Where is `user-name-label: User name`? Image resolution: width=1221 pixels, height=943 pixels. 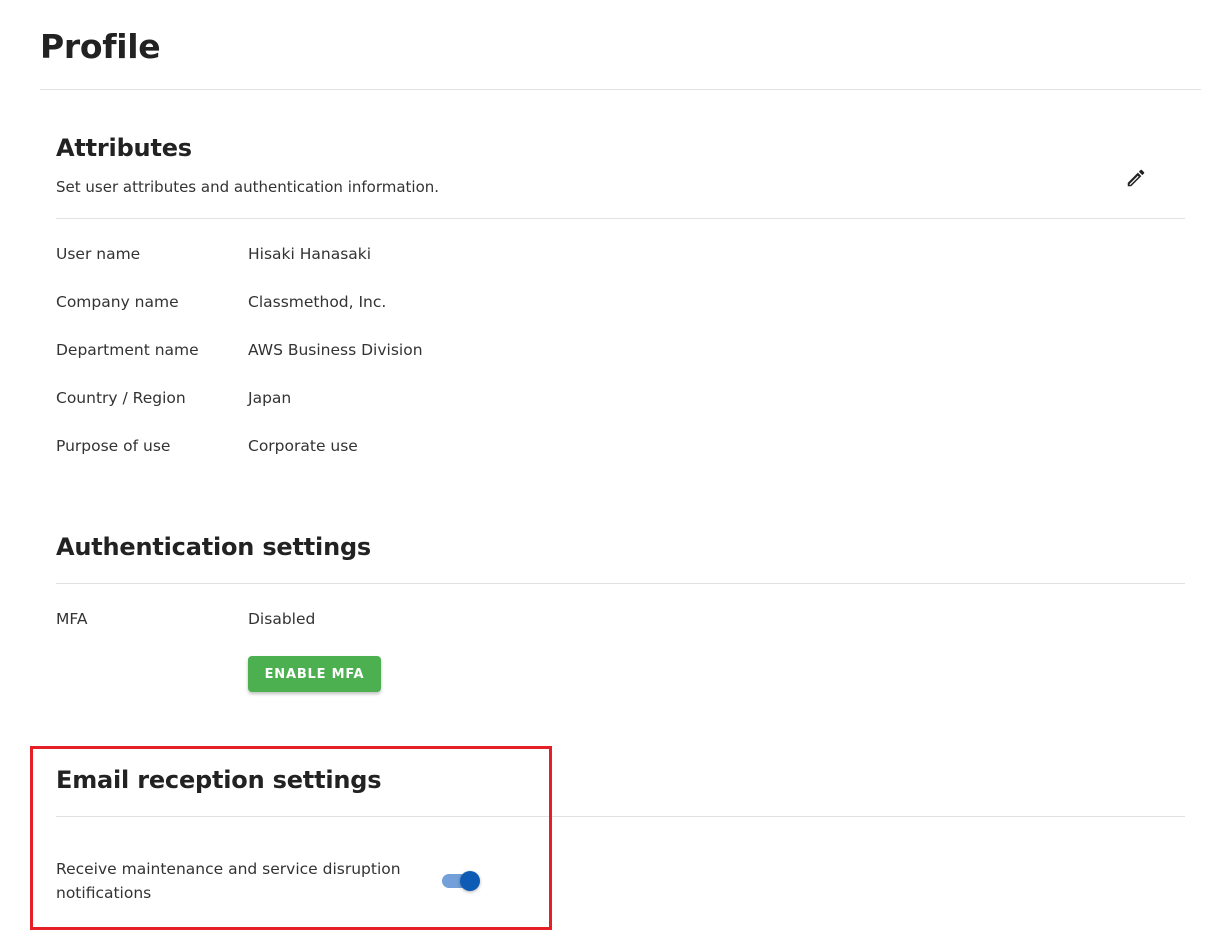
user-name-label: User name is located at coordinates (98, 254).